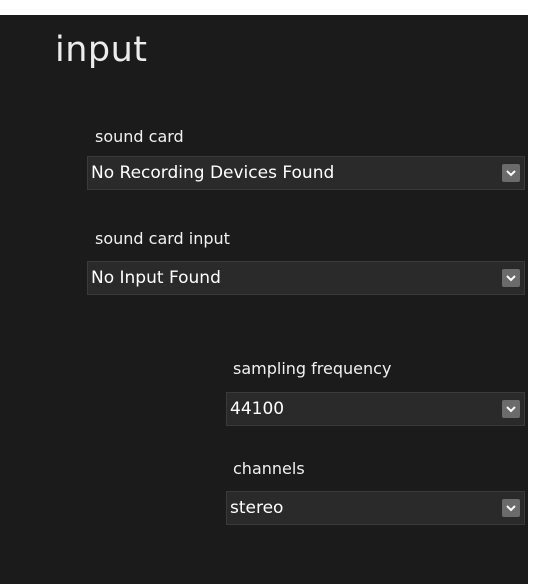 The width and height of the screenshot is (540, 584). What do you see at coordinates (257, 508) in the screenshot?
I see `channels-value: stereo` at bounding box center [257, 508].